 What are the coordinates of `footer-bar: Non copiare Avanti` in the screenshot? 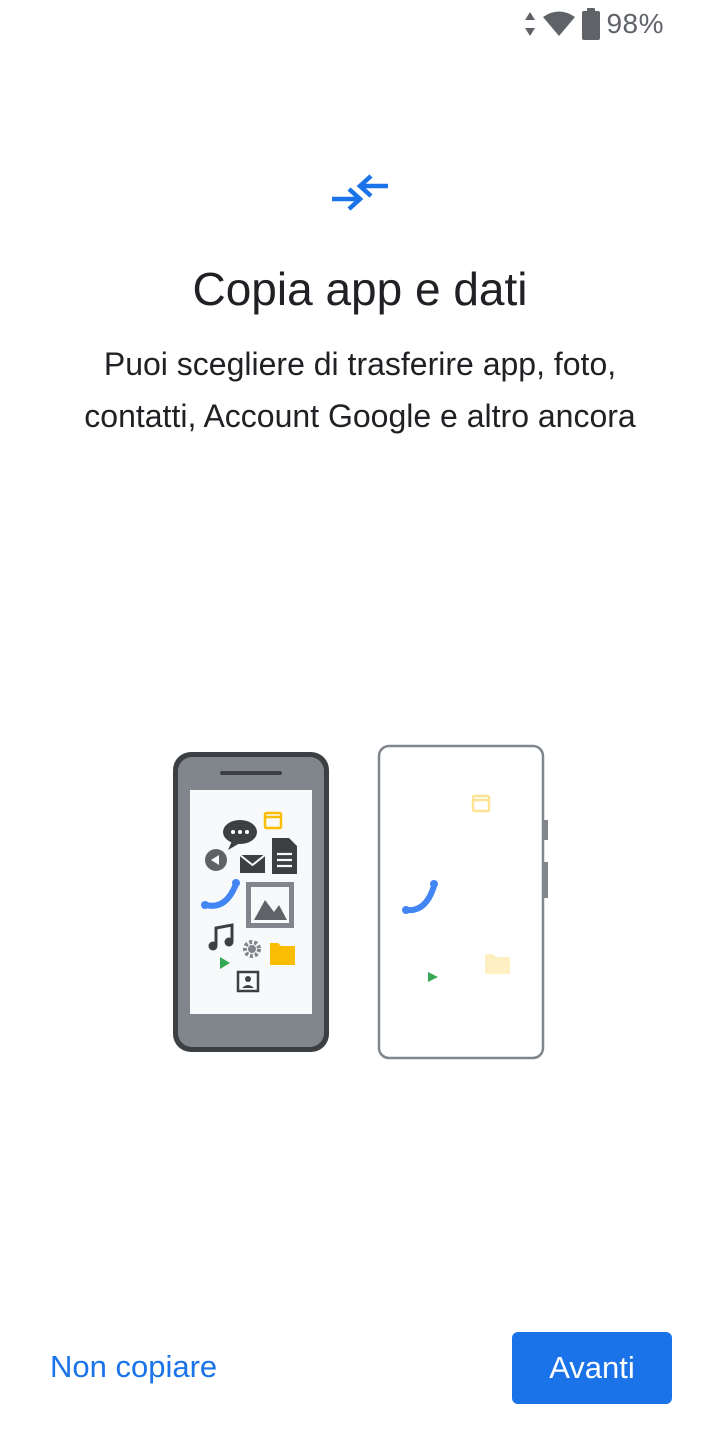 It's located at (360, 1367).